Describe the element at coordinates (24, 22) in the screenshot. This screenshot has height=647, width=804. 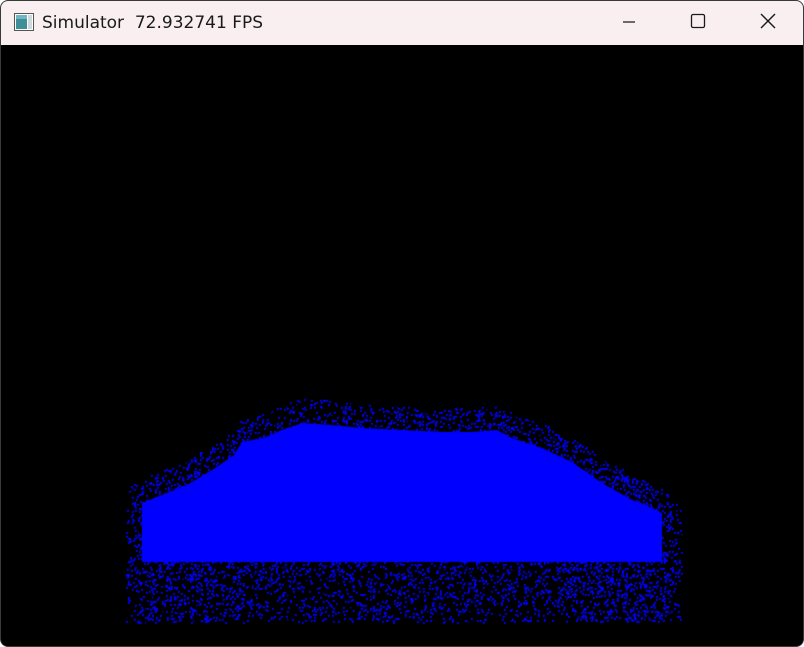
I see `window-app-icon` at that location.